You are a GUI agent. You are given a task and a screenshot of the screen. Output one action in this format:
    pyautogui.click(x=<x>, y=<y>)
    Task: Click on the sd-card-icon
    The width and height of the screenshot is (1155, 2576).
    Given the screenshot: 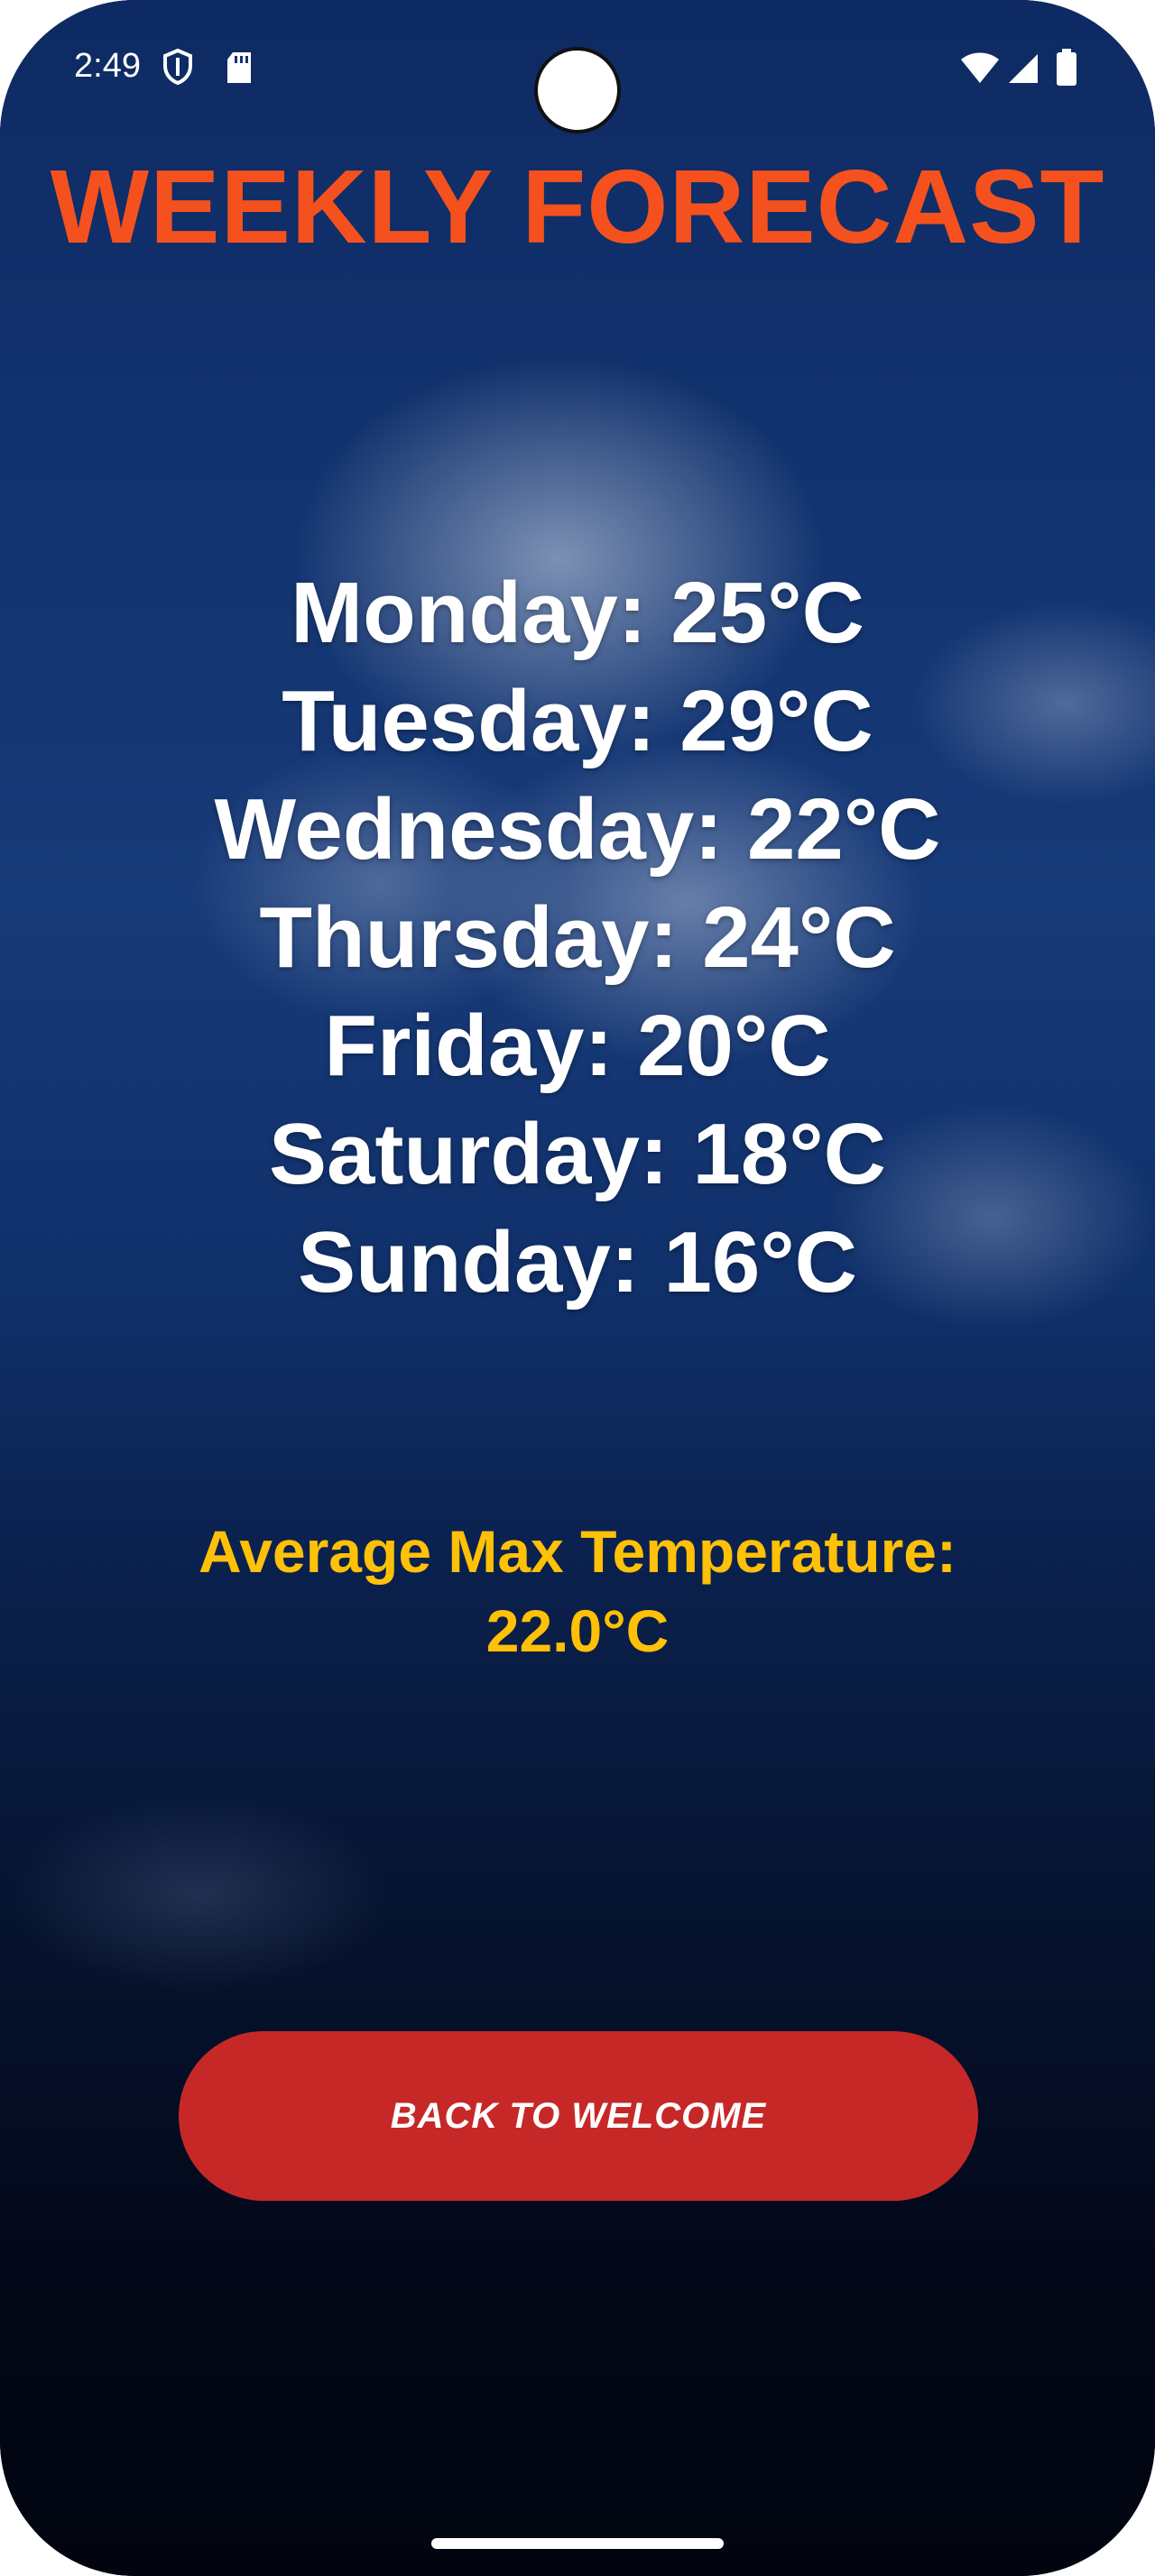 What is the action you would take?
    pyautogui.click(x=239, y=70)
    